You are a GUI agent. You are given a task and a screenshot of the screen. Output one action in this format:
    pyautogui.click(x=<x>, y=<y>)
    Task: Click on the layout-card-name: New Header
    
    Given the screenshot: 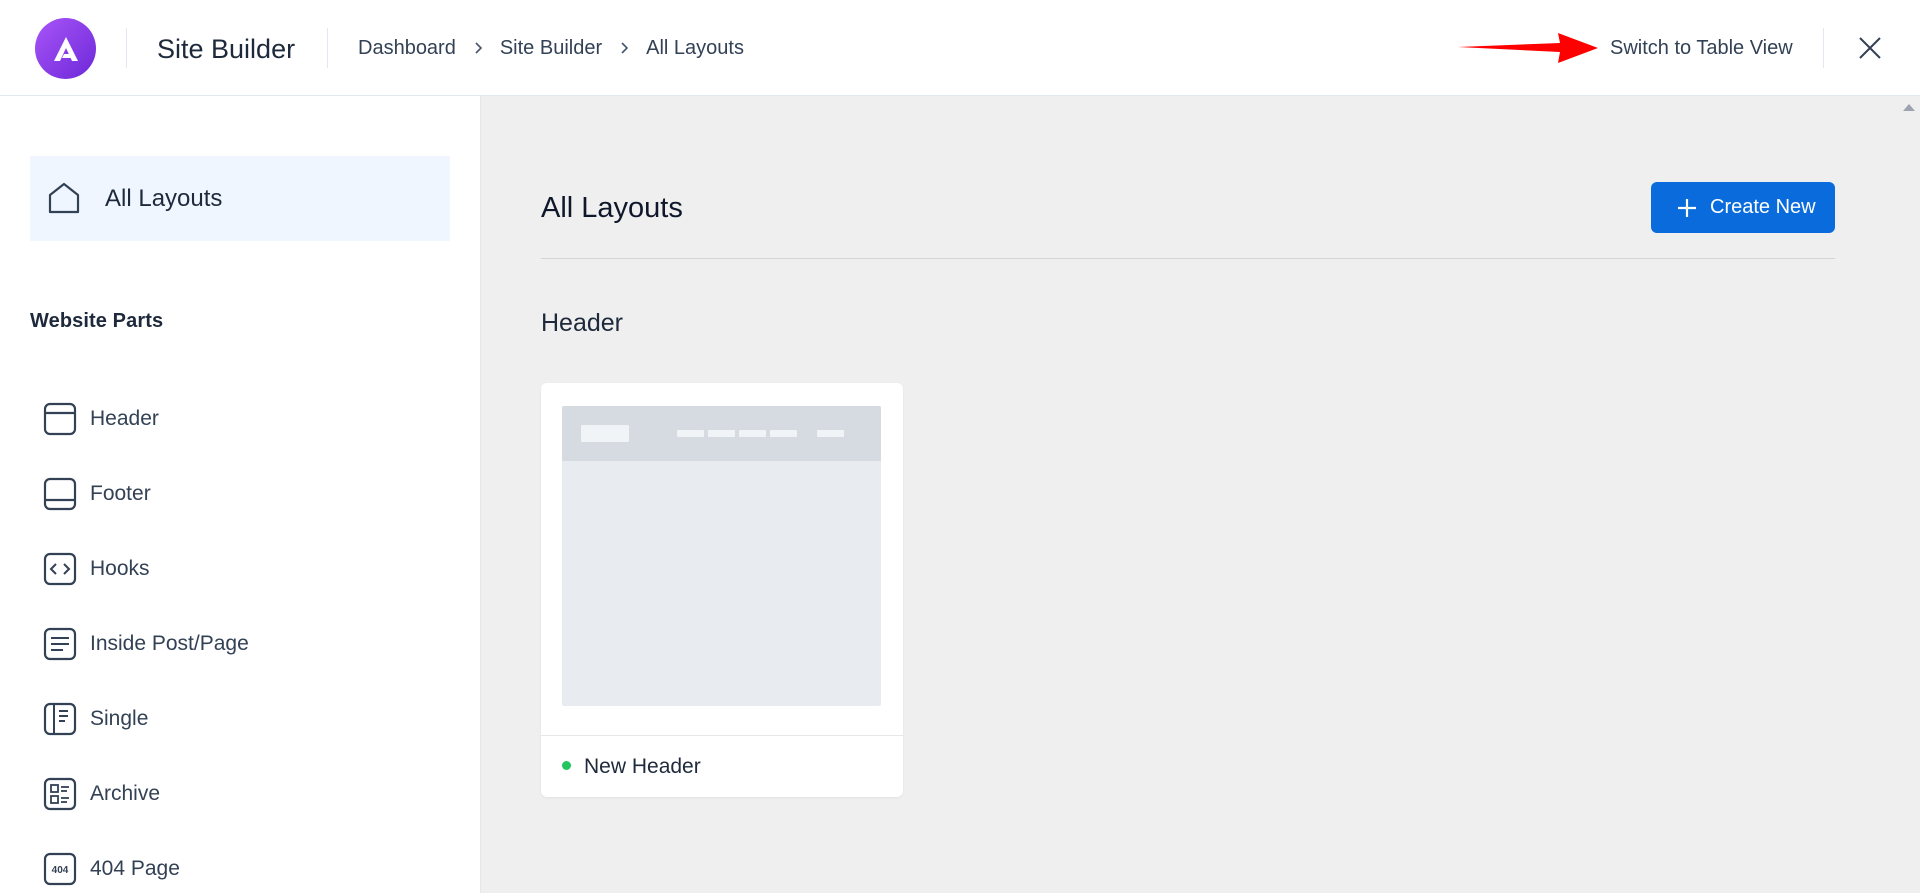 What is the action you would take?
    pyautogui.click(x=642, y=766)
    